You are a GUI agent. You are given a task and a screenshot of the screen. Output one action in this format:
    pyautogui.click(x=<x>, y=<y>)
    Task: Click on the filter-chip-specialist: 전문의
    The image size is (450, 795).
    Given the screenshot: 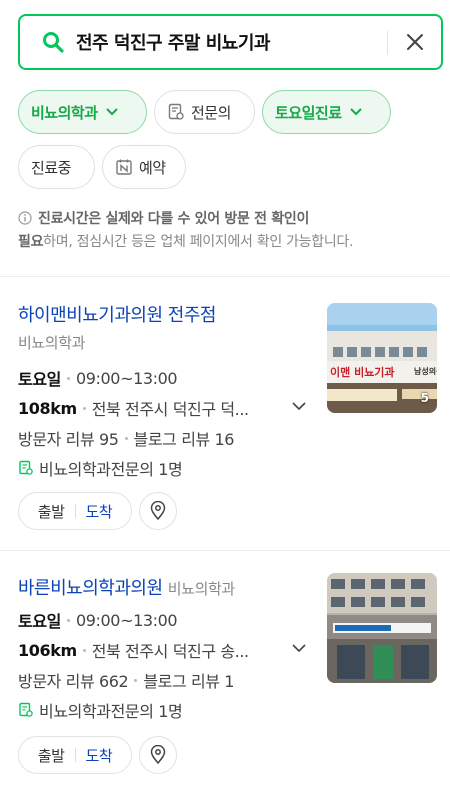 What is the action you would take?
    pyautogui.click(x=204, y=112)
    